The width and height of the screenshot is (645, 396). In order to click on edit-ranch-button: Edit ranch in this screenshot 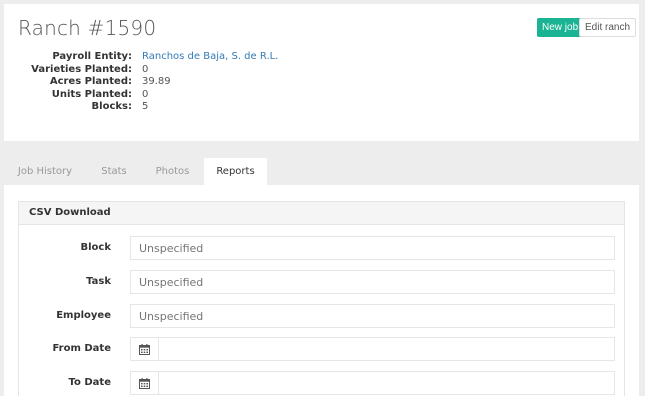, I will do `click(608, 27)`.